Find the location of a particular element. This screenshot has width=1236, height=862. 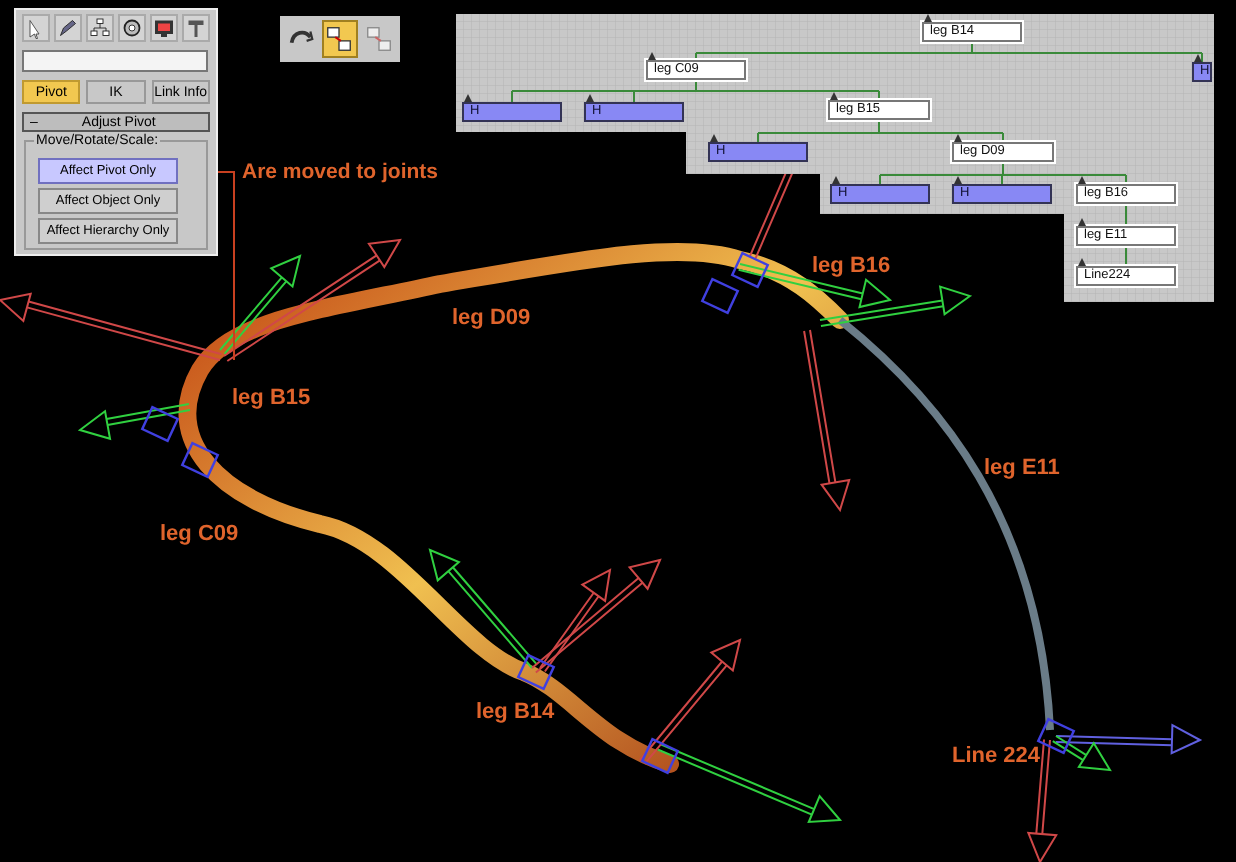

bone-label: leg B16 is located at coordinates (851, 266).